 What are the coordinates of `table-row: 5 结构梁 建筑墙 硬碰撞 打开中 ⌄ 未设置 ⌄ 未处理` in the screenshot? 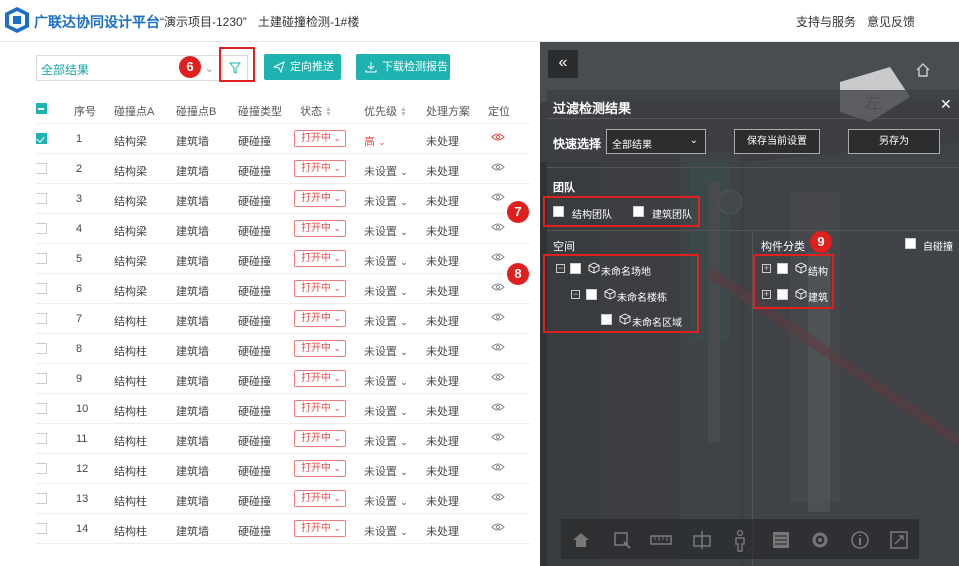 It's located at (283, 259).